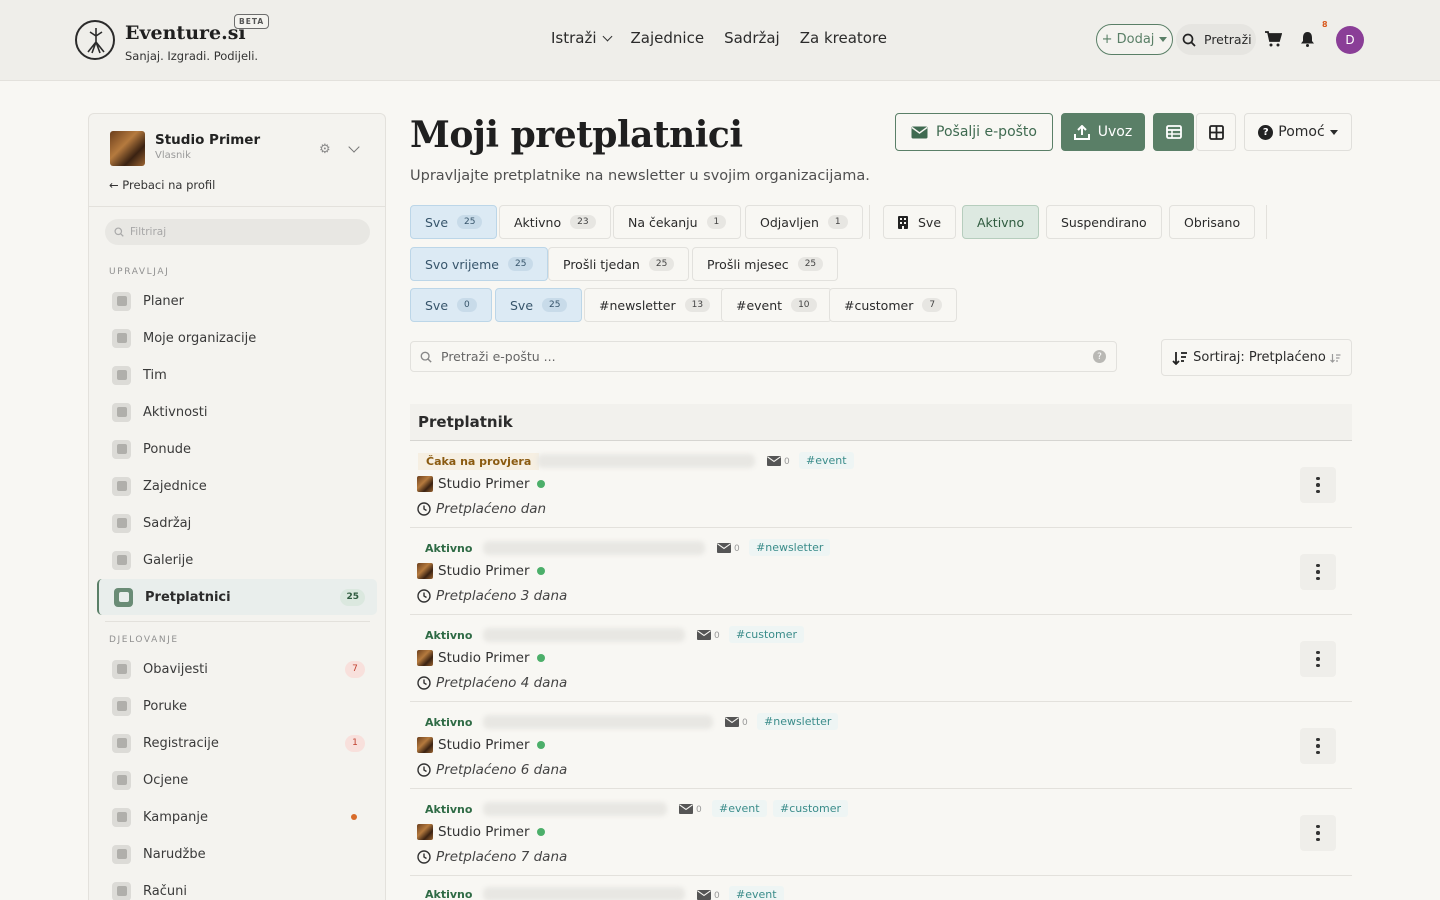  Describe the element at coordinates (1298, 132) in the screenshot. I see `help-button: ? Pomoć` at that location.